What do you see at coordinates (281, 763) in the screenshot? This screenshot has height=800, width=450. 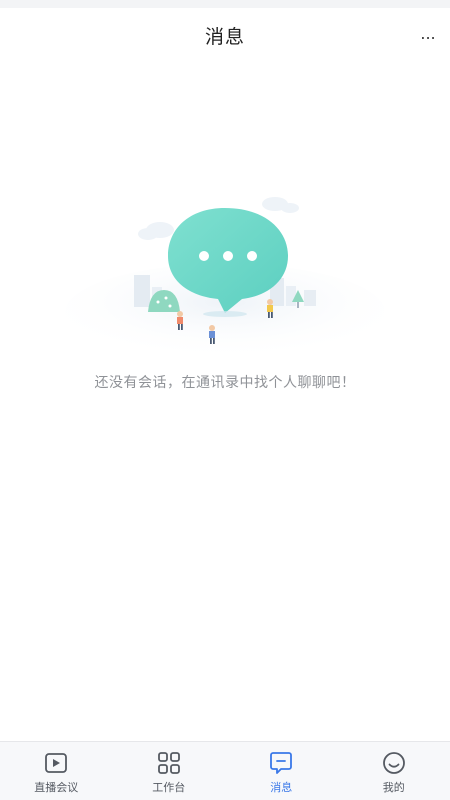 I see `message-icon` at bounding box center [281, 763].